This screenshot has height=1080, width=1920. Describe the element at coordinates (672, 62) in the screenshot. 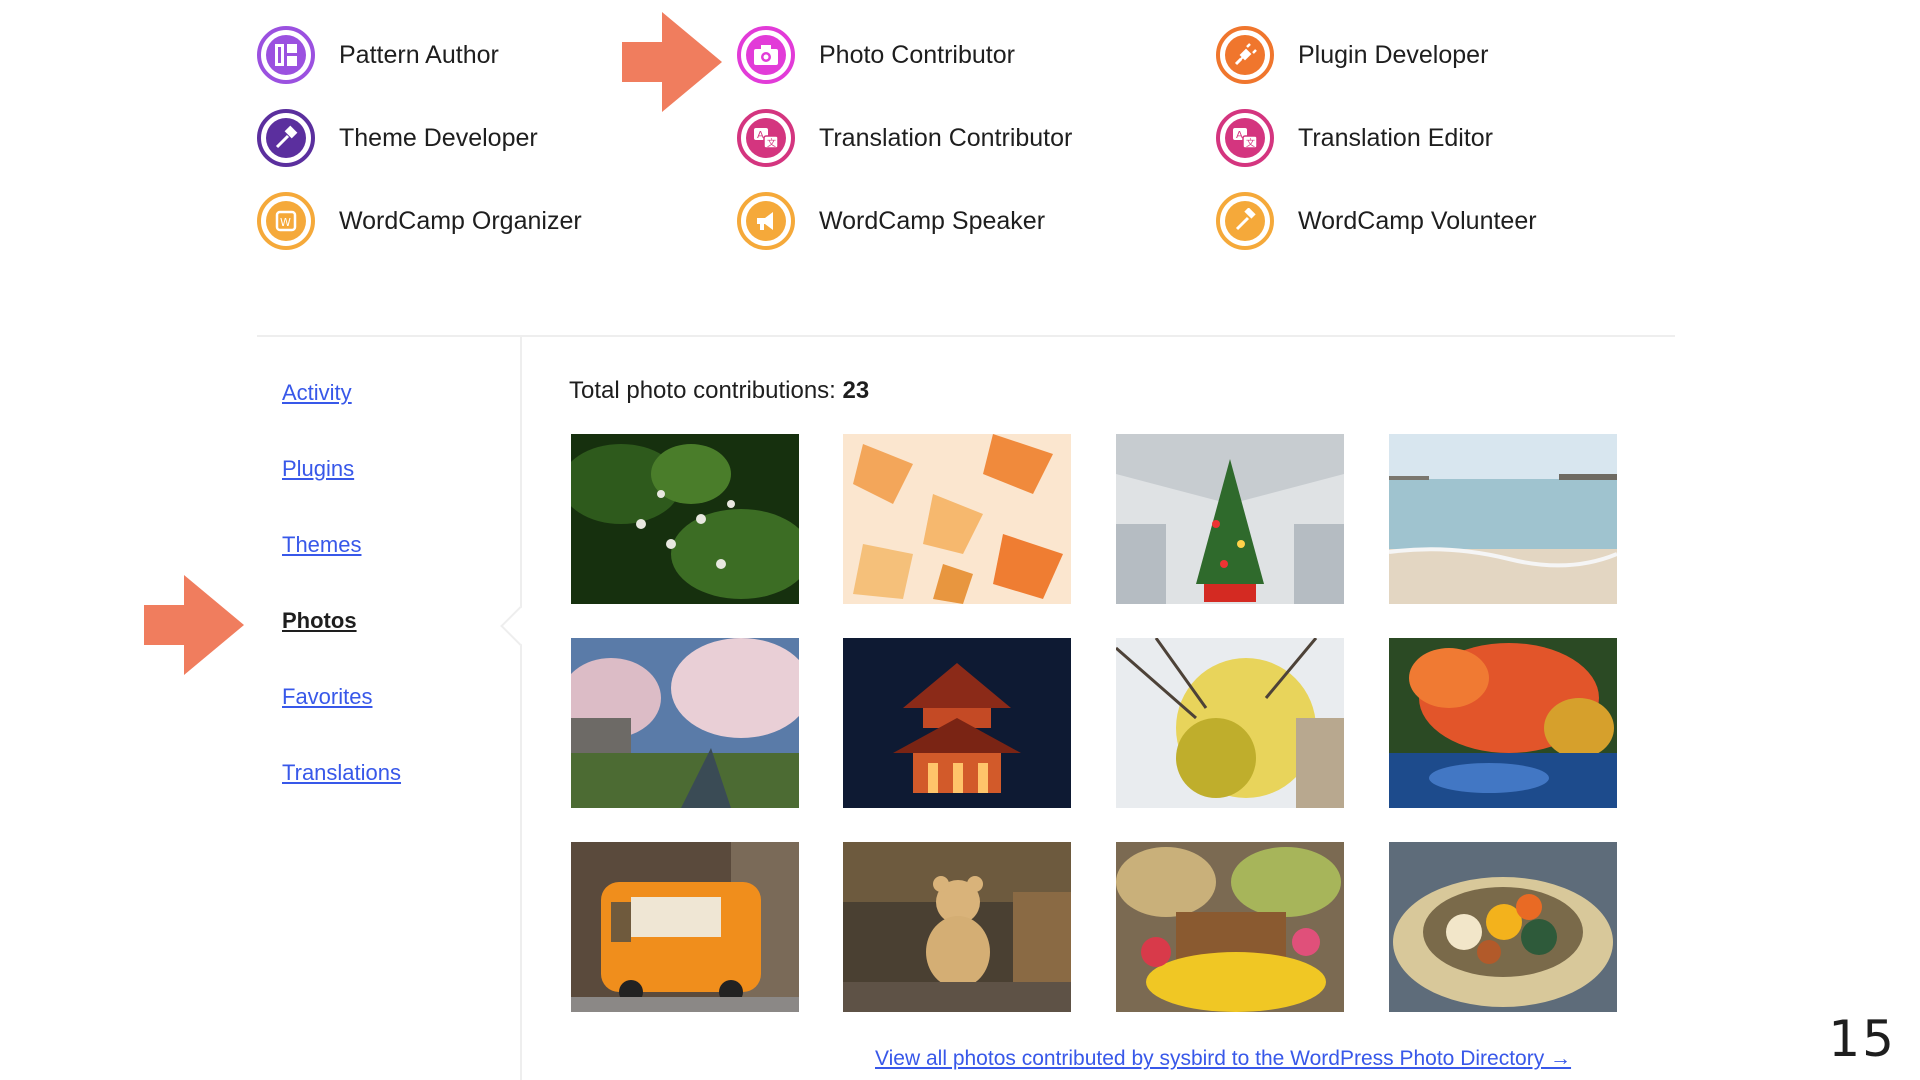

I see `highlight-arrow-photo-contributor` at that location.